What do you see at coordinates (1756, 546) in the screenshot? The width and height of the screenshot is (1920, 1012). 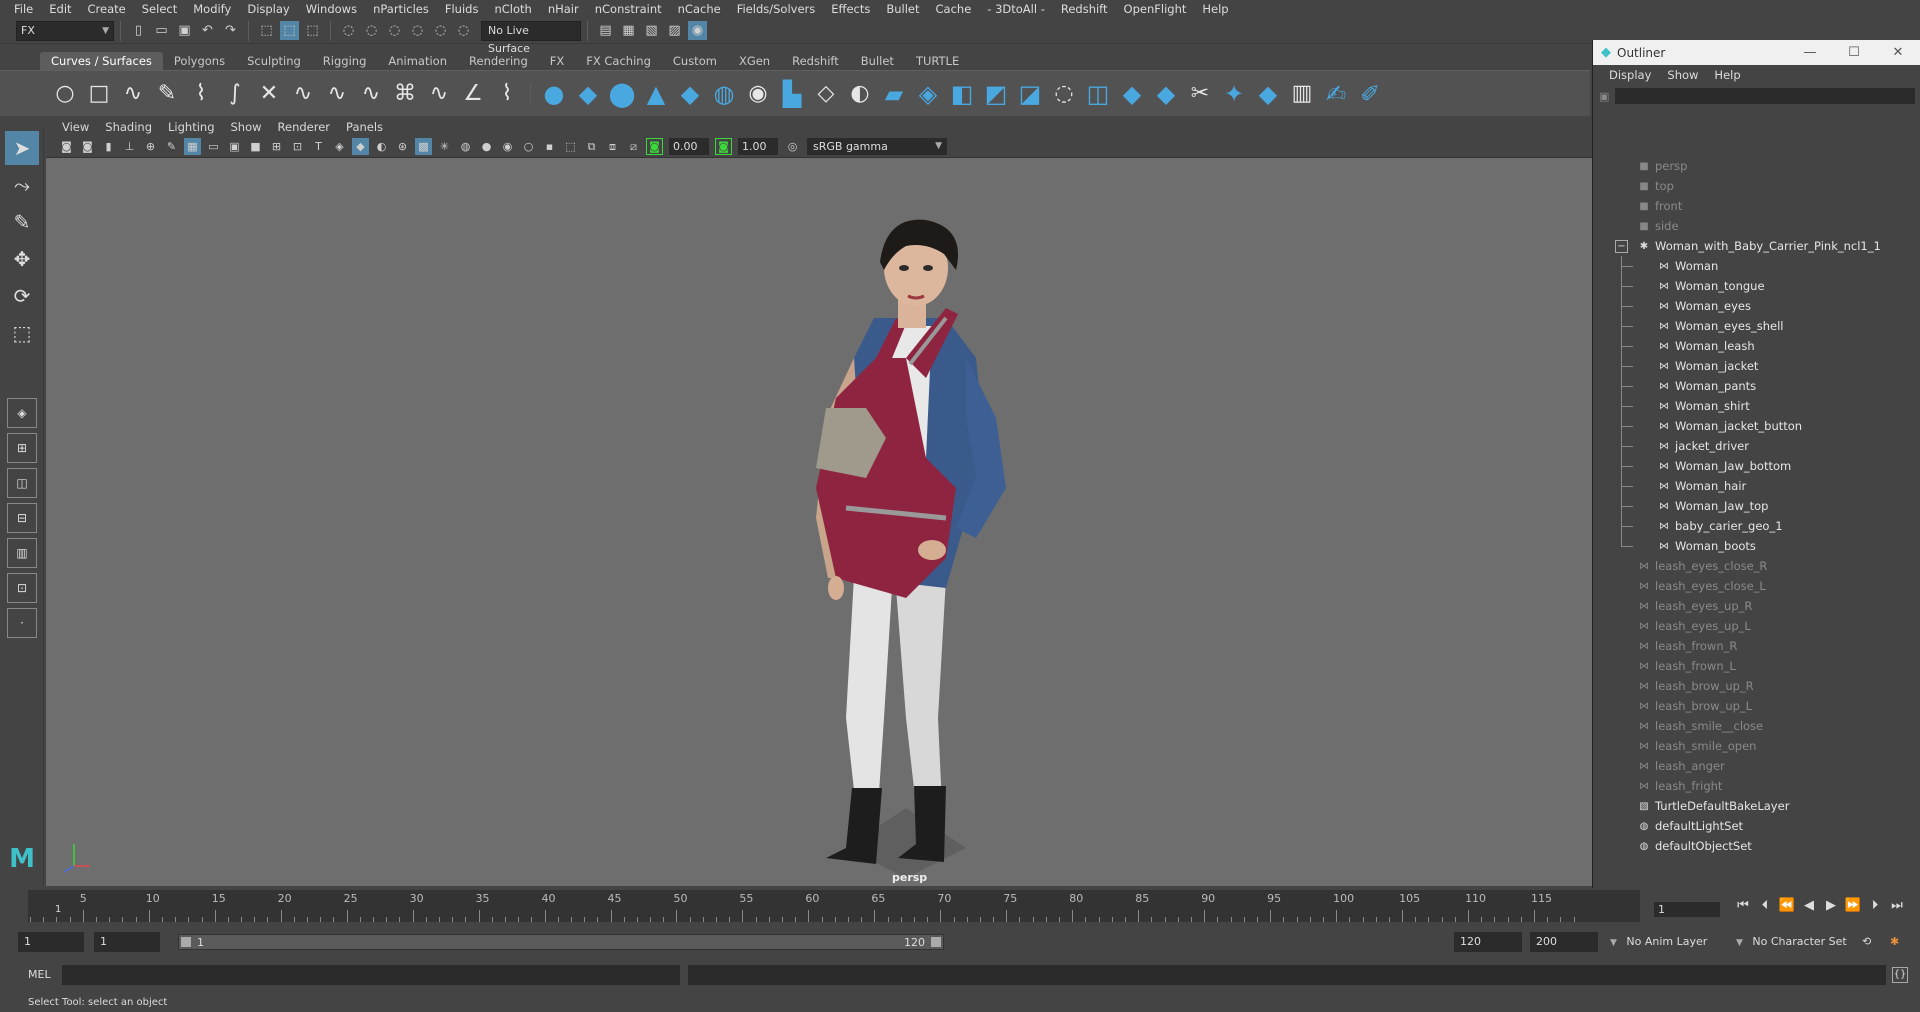 I see `outliner-child-item: ⋈ Woman_boots` at bounding box center [1756, 546].